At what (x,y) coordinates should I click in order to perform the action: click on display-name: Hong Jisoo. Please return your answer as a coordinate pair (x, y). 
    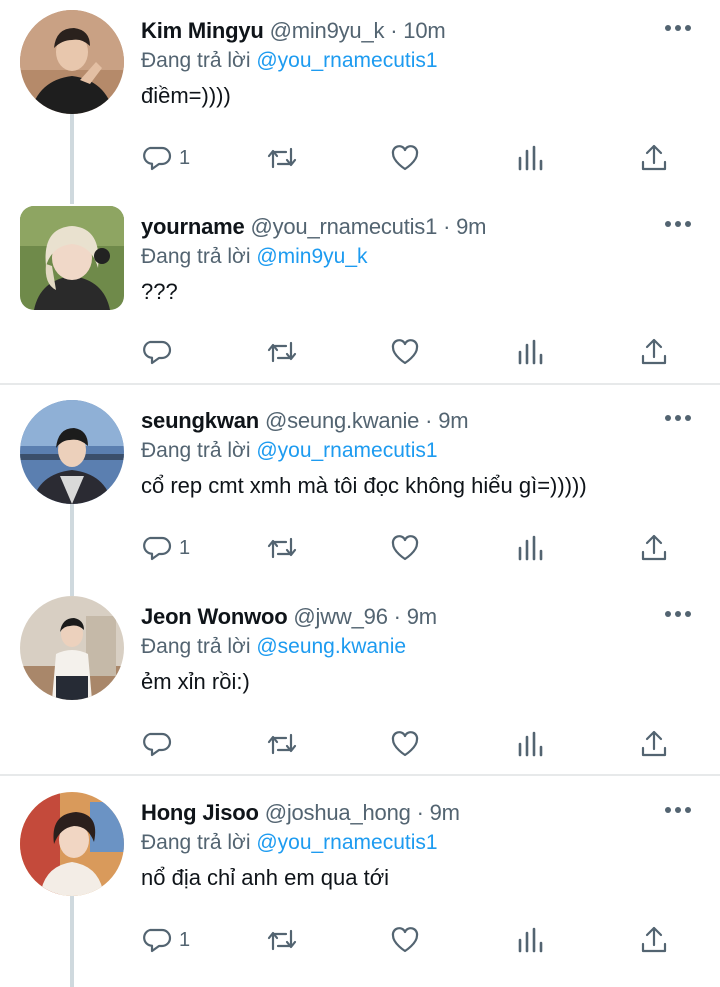
    Looking at the image, I should click on (200, 812).